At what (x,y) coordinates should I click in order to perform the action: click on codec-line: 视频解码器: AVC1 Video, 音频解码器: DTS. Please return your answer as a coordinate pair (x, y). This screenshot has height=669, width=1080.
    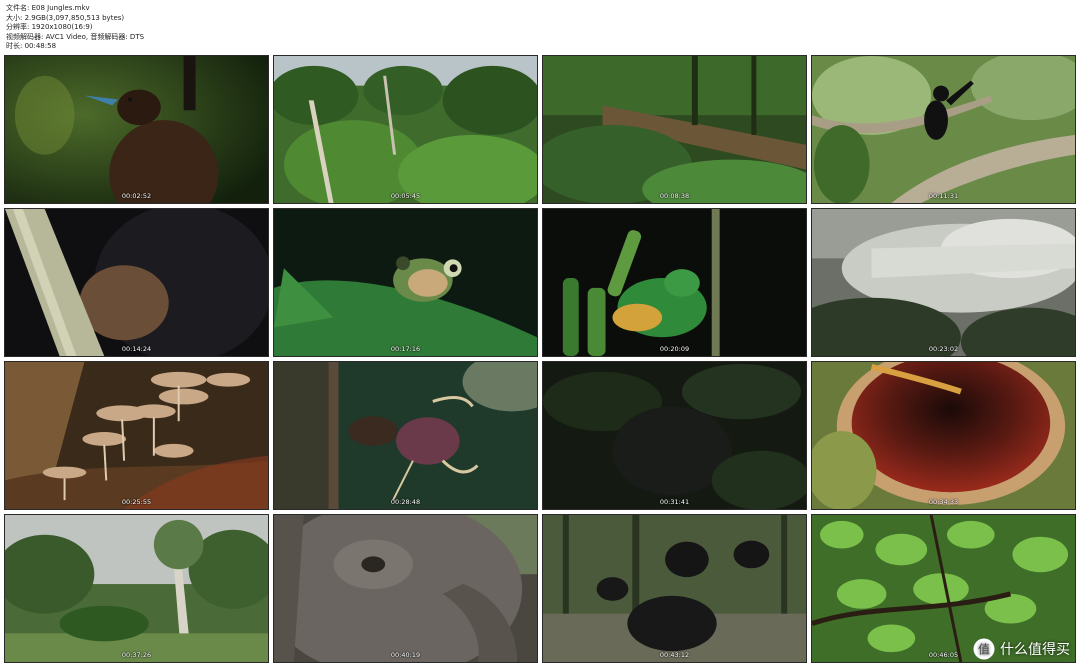
    Looking at the image, I should click on (75, 36).